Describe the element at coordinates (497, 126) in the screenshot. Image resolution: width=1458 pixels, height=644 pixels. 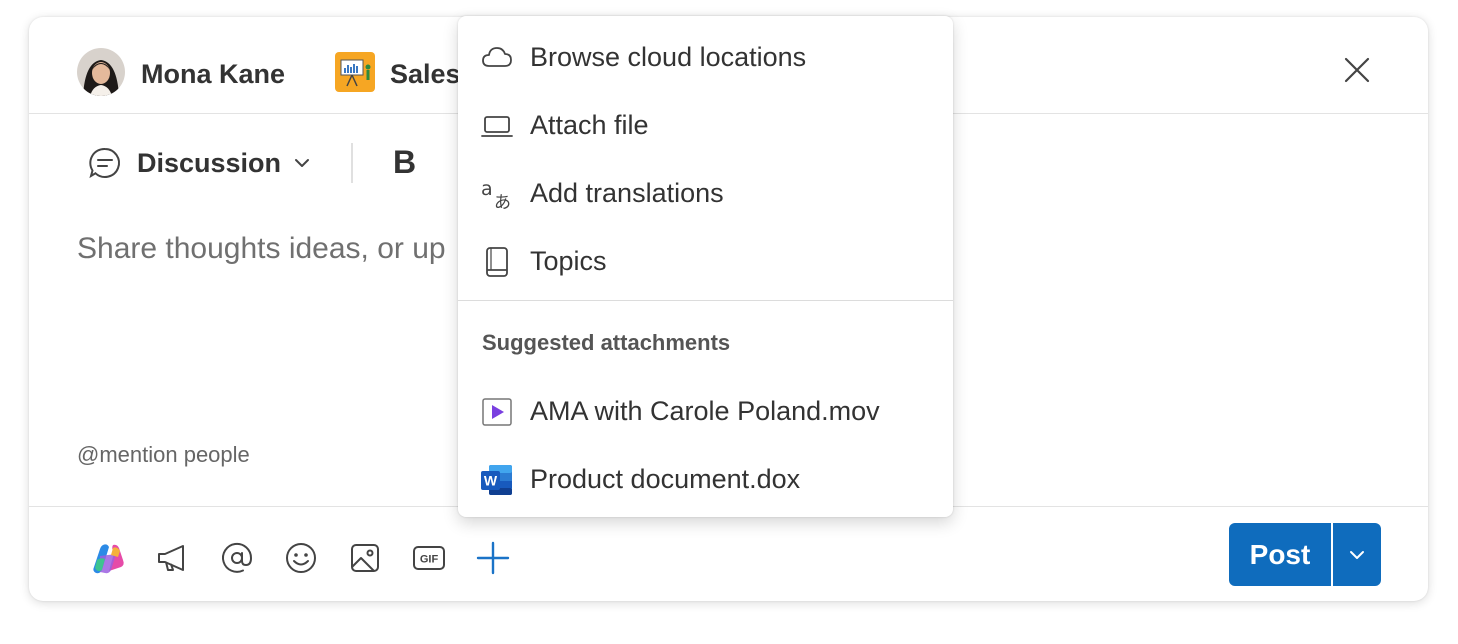
I see `laptop-icon` at that location.